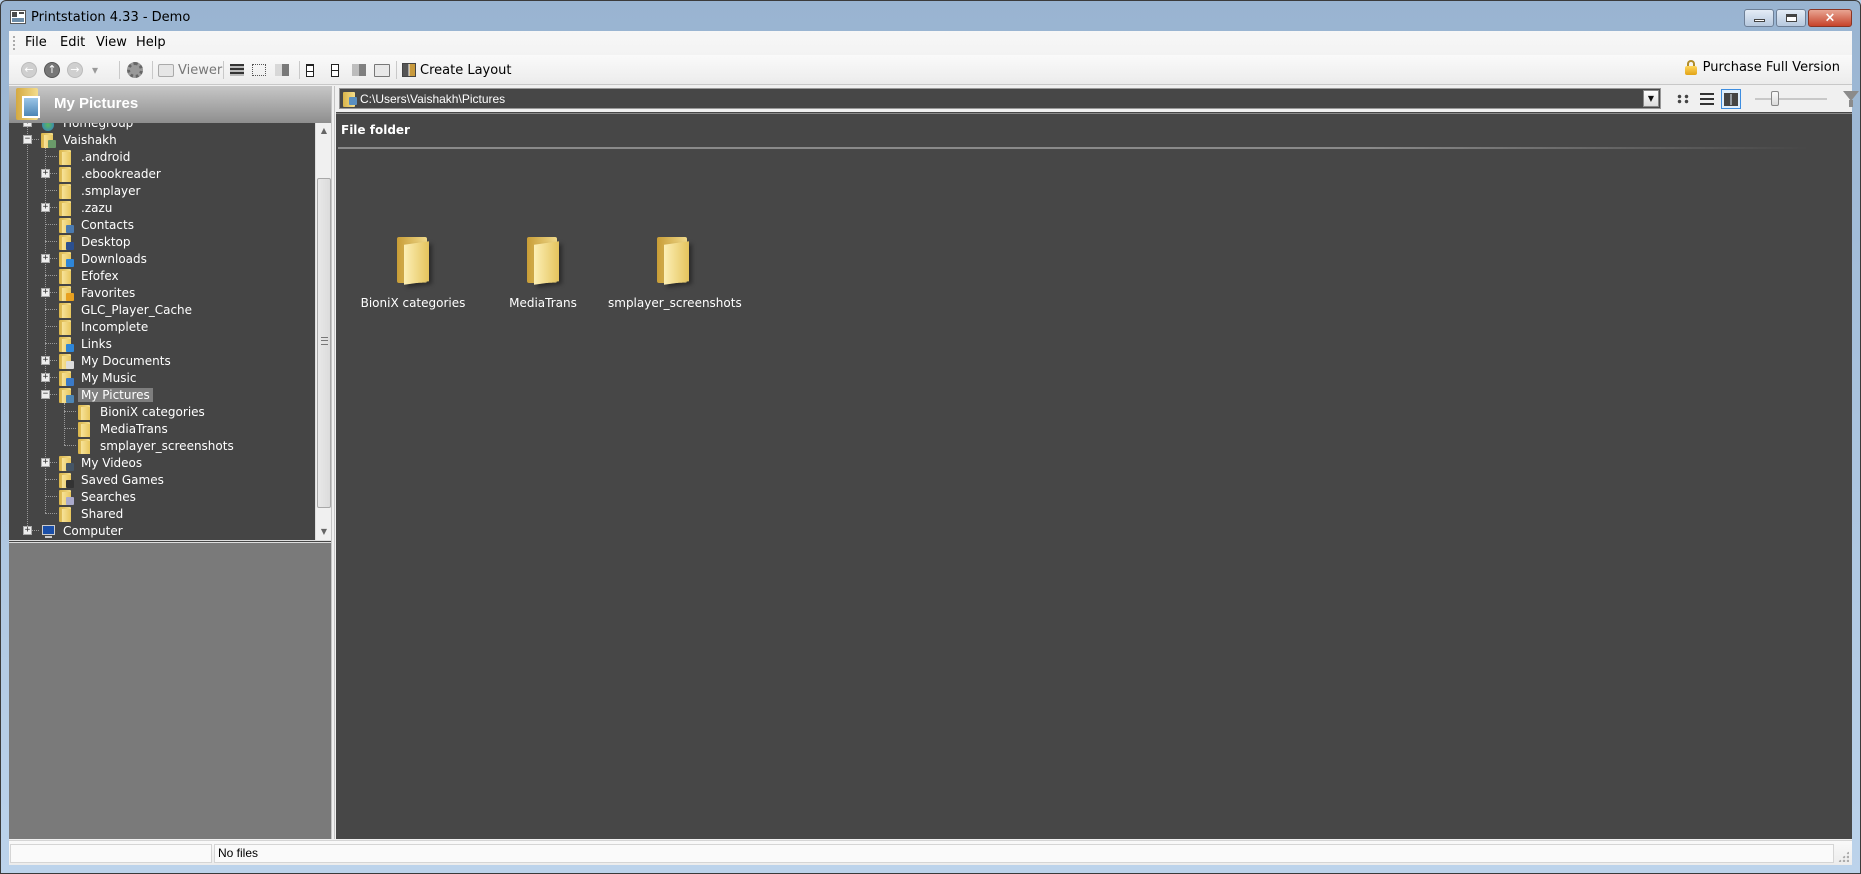 The image size is (1861, 874). I want to click on menu-bar: File Edit View Help, so click(930, 43).